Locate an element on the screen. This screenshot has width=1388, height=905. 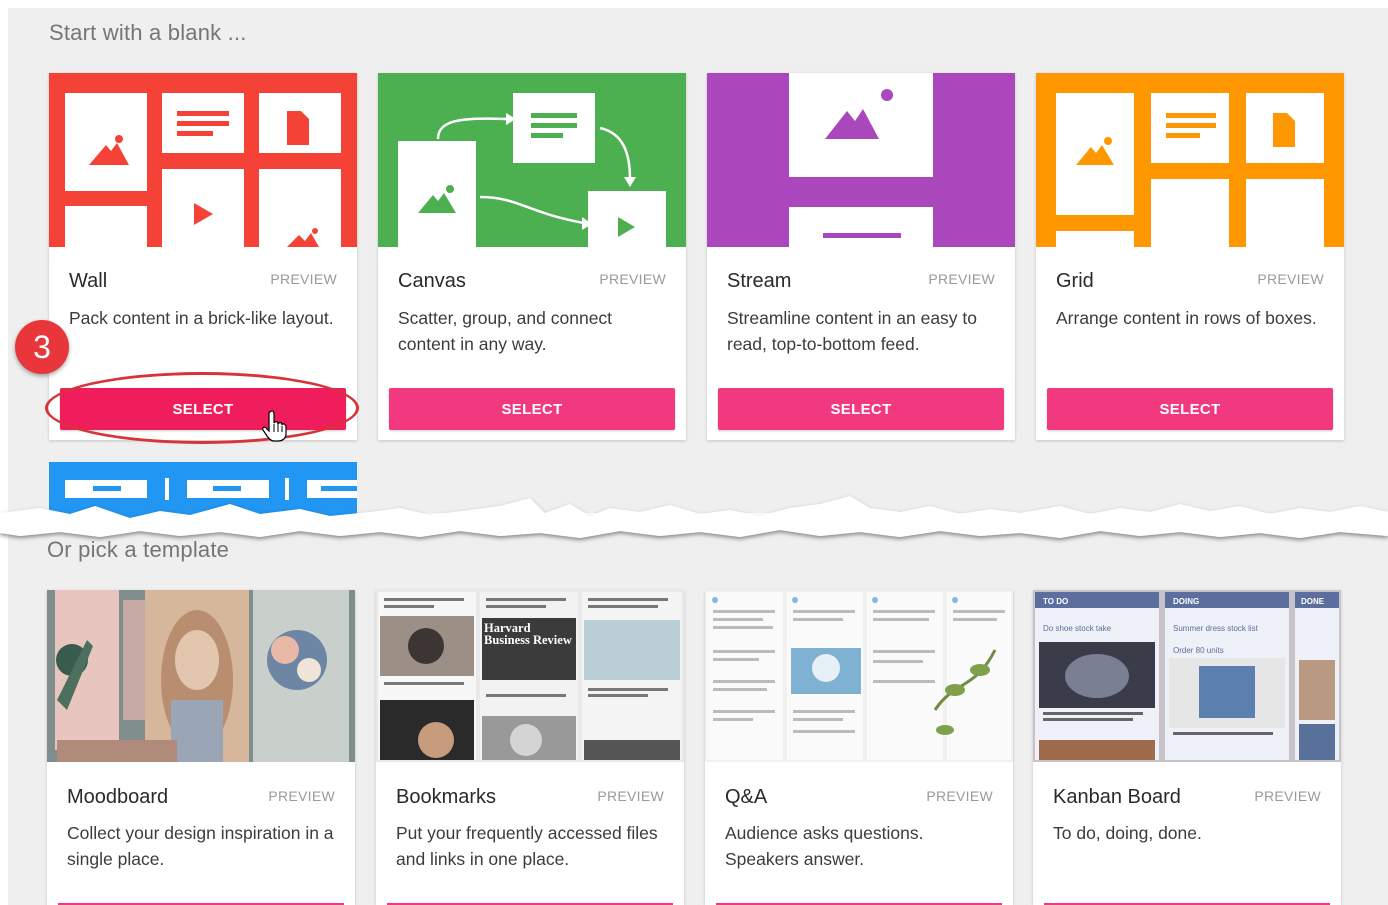
hand-cursor-icon is located at coordinates (274, 426).